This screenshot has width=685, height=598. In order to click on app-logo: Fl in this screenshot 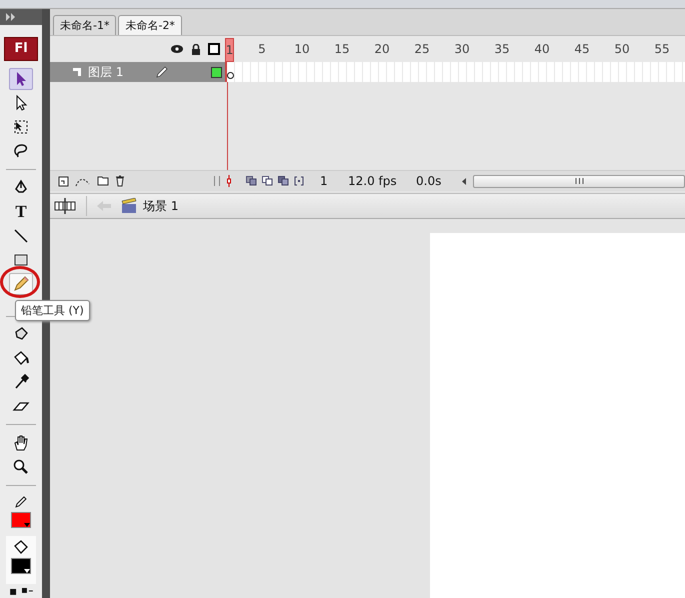, I will do `click(21, 48)`.